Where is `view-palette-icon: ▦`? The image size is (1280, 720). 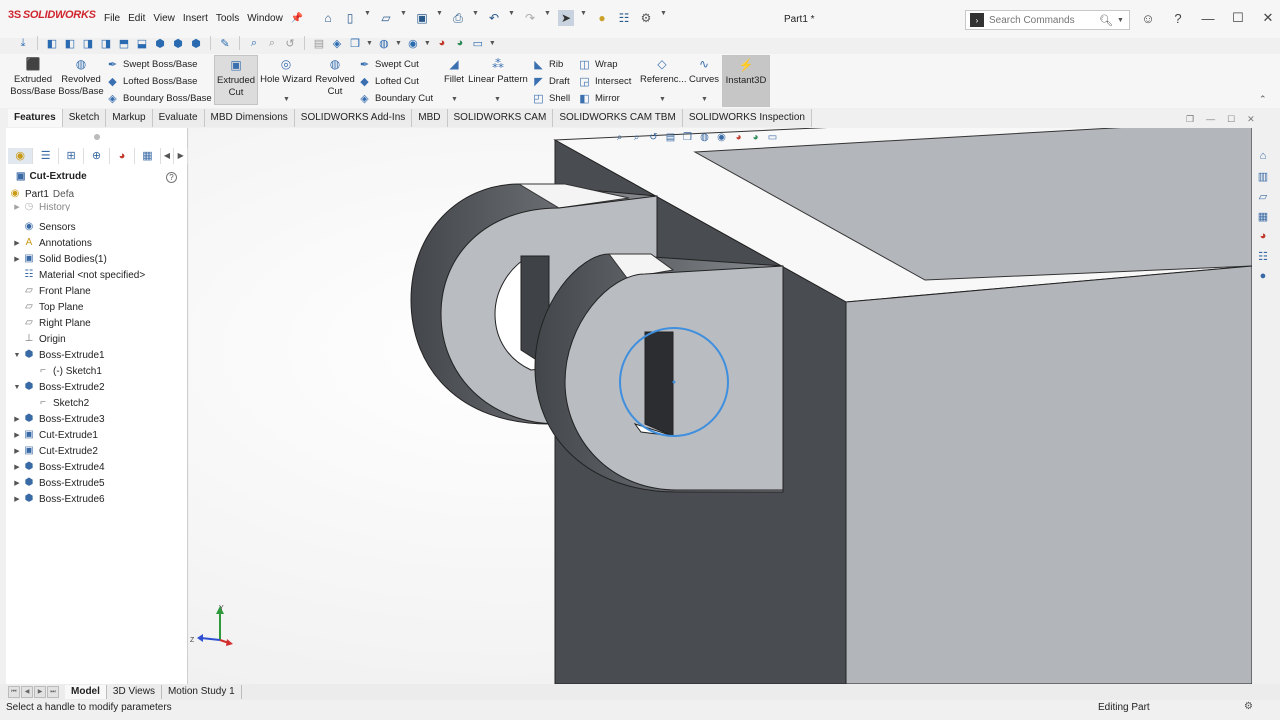 view-palette-icon: ▦ is located at coordinates (1263, 218).